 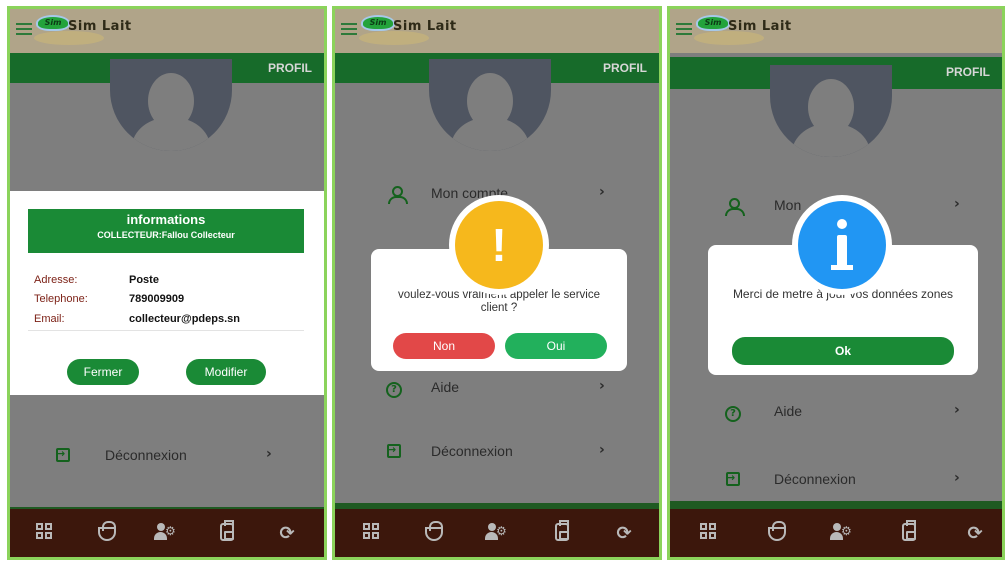 I want to click on info-dialog-subtitle: COLLECTEUR:Fallou Collecteur, so click(x=166, y=235).